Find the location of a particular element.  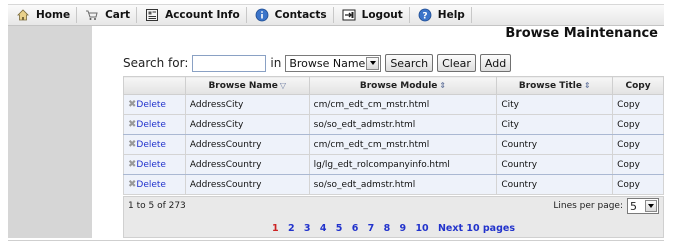

add-button: Add is located at coordinates (495, 63).